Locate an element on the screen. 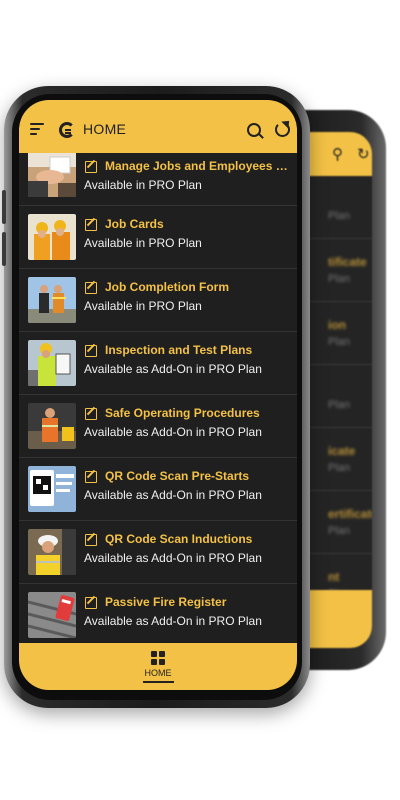  item-title: QR Code Scan Pre-Starts is located at coordinates (177, 476).